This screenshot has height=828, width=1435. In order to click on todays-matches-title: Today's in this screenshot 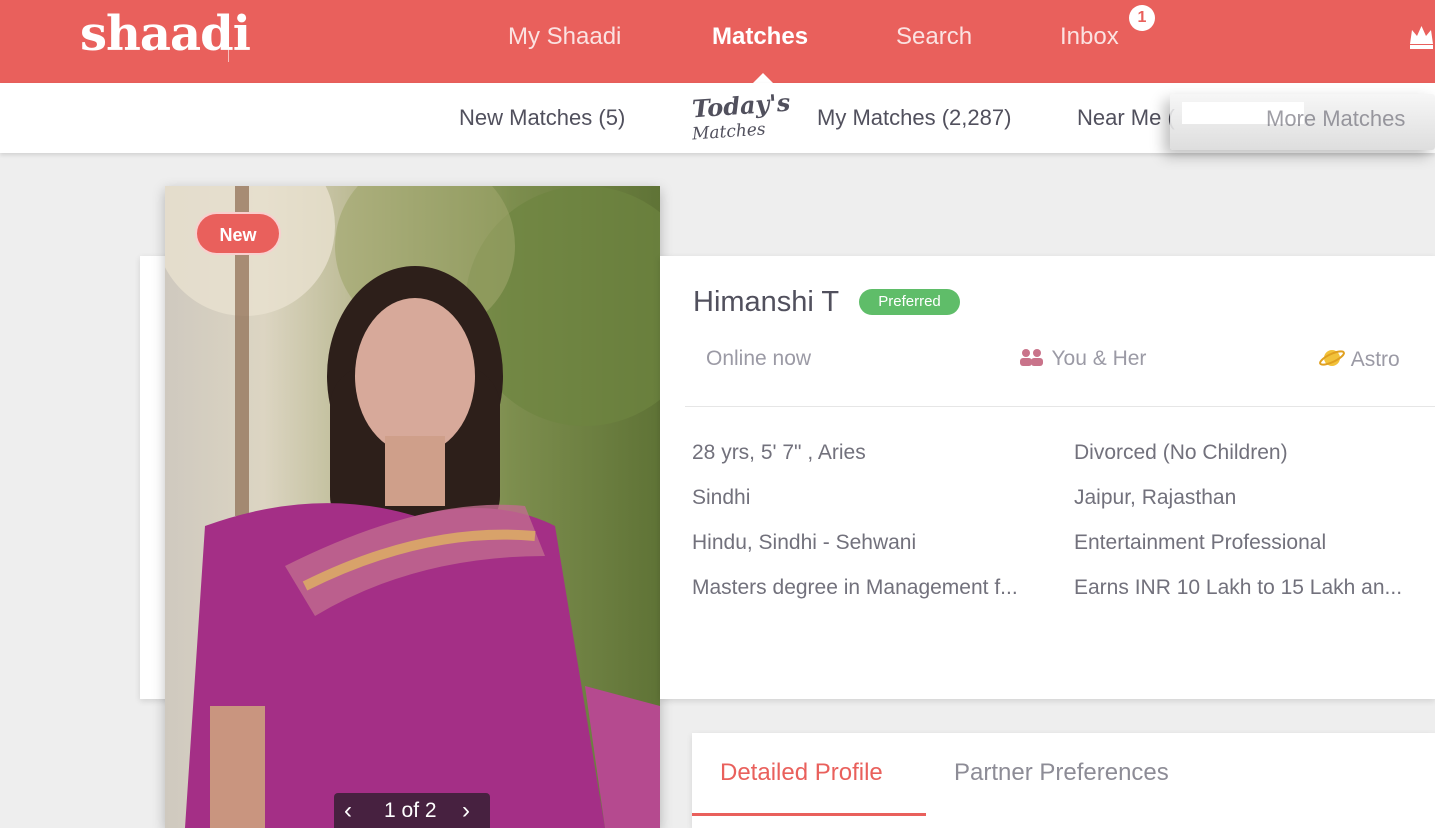, I will do `click(741, 105)`.